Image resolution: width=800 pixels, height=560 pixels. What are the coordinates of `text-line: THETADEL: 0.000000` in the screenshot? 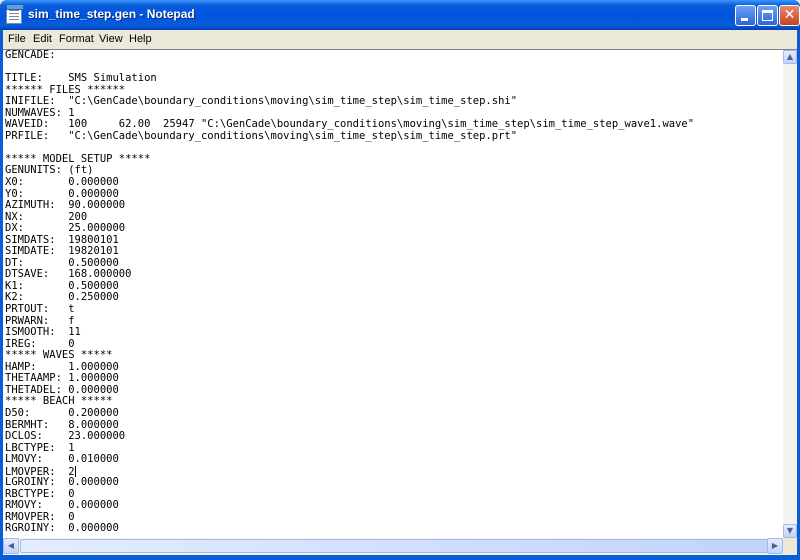 It's located at (62, 389).